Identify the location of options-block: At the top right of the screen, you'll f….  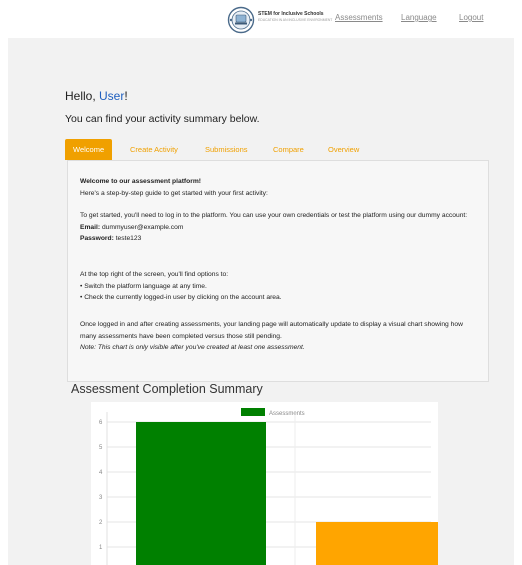
(280, 286).